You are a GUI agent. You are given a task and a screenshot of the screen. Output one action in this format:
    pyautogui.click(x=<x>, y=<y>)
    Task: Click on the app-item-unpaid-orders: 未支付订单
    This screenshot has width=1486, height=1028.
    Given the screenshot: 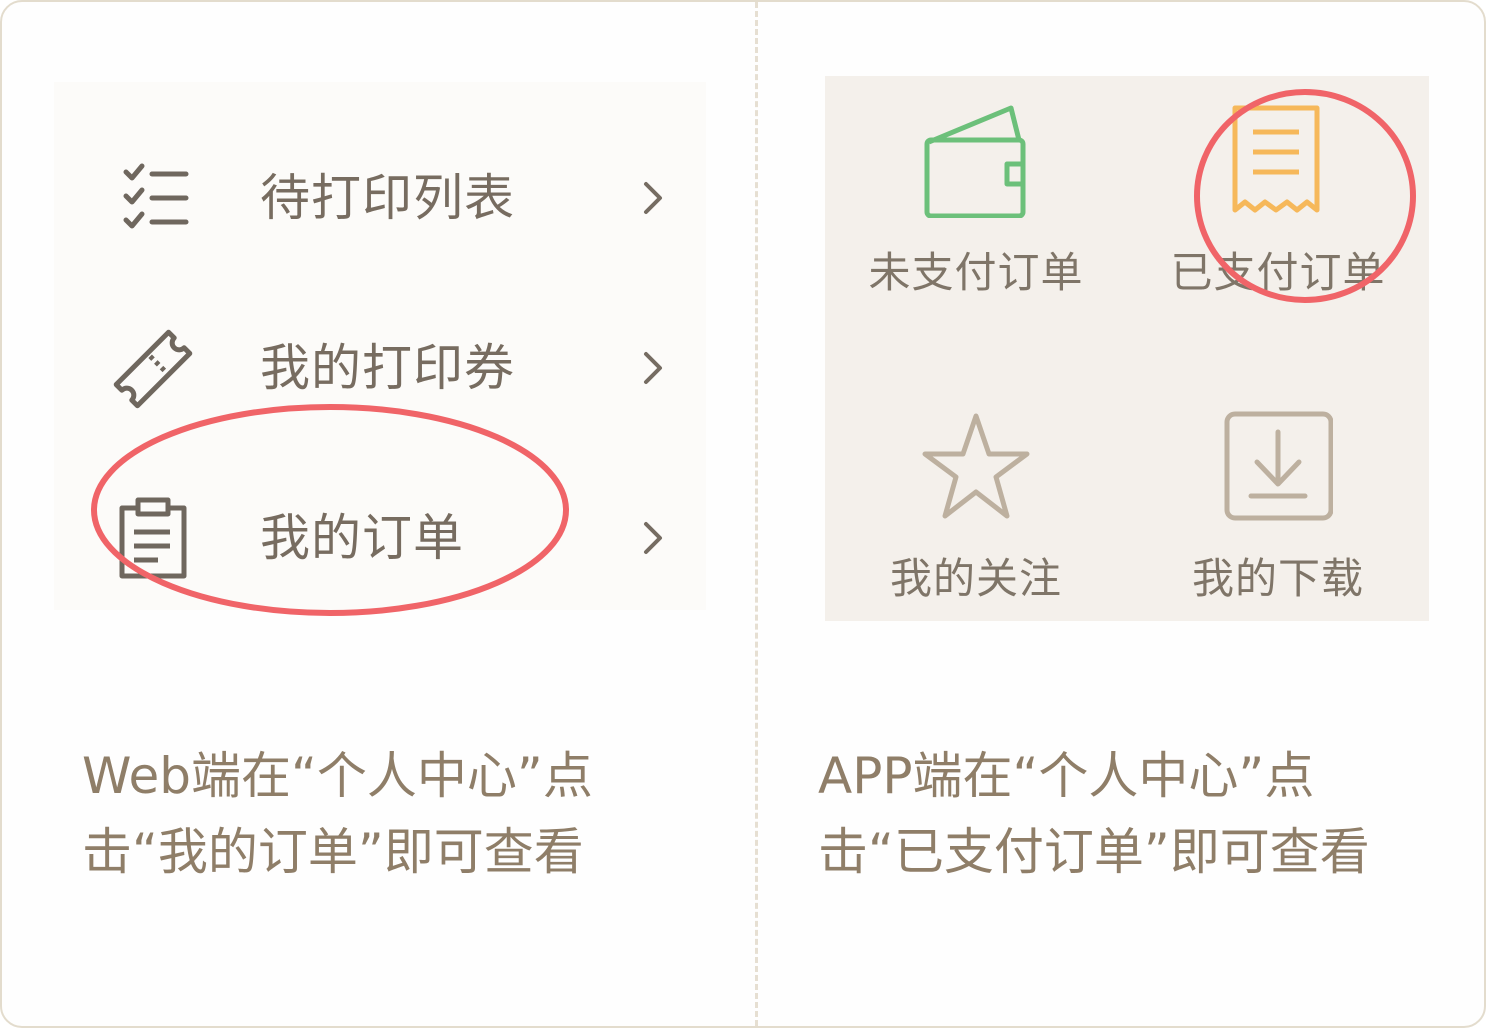 What is the action you would take?
    pyautogui.click(x=976, y=212)
    